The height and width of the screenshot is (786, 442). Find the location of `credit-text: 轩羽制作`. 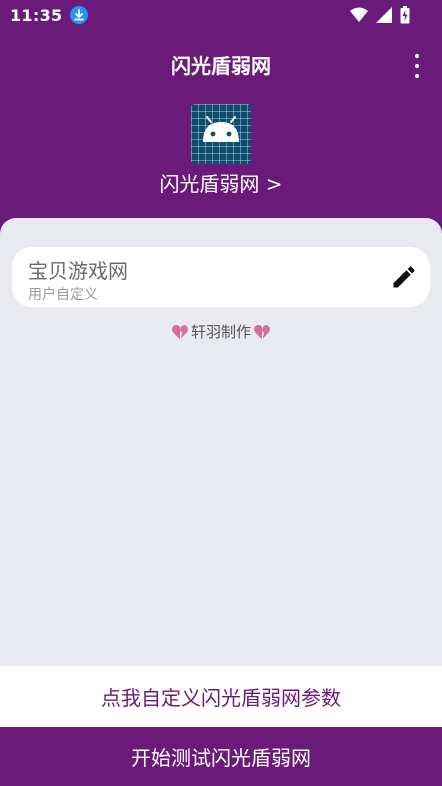

credit-text: 轩羽制作 is located at coordinates (220, 332).